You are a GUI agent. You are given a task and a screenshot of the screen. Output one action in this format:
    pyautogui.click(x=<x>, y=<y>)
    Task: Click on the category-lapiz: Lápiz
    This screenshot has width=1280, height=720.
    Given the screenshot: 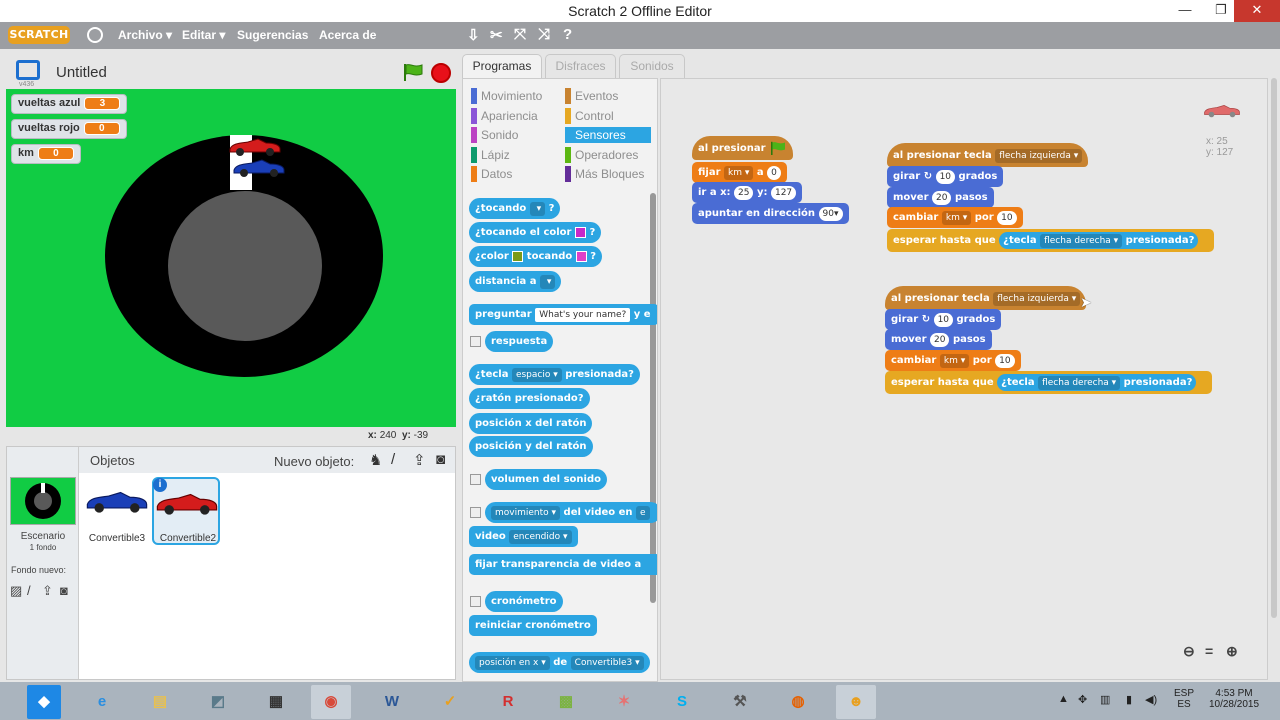 What is the action you would take?
    pyautogui.click(x=516, y=155)
    